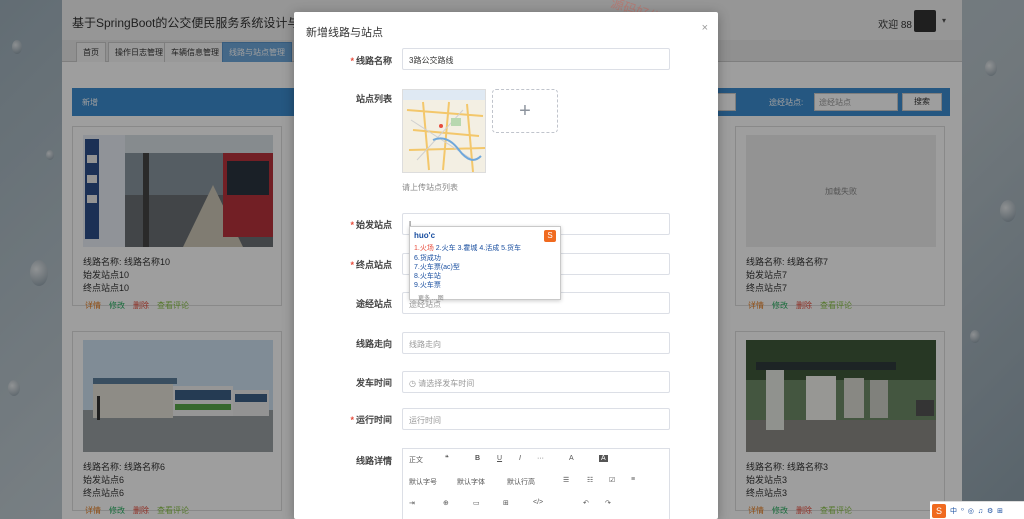 This screenshot has height=519, width=1024. What do you see at coordinates (525, 111) in the screenshot?
I see `upload-add-button: +` at bounding box center [525, 111].